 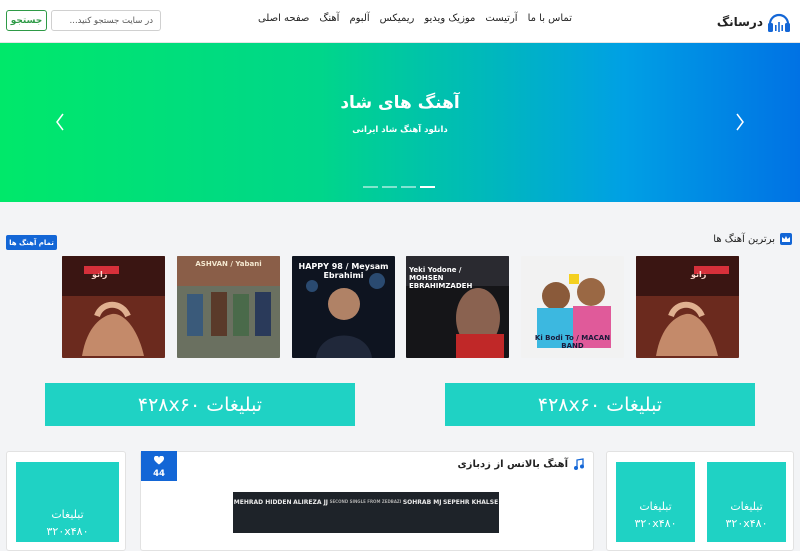 I want to click on post-title: آهنگ بالانس از زدبازی, so click(x=512, y=464).